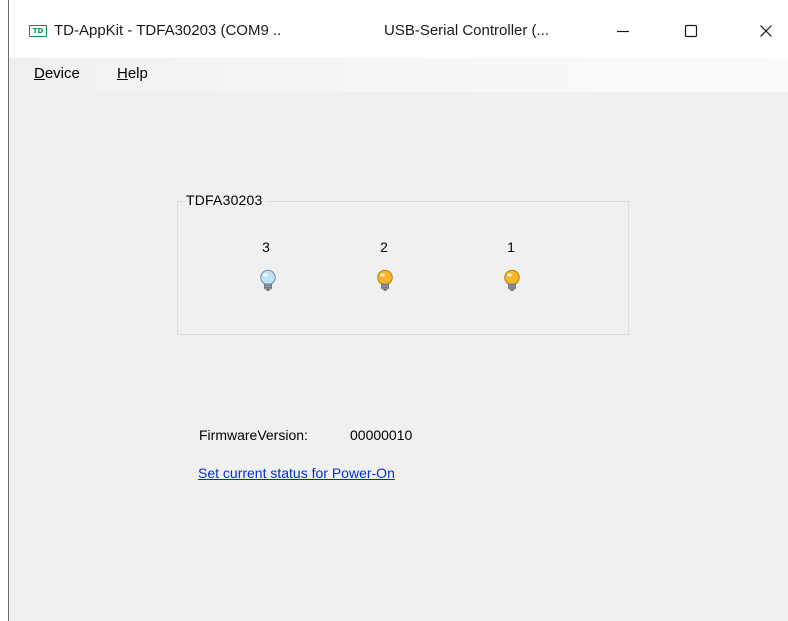  Describe the element at coordinates (62, 73) in the screenshot. I see `menu-device-label: evice` at that location.